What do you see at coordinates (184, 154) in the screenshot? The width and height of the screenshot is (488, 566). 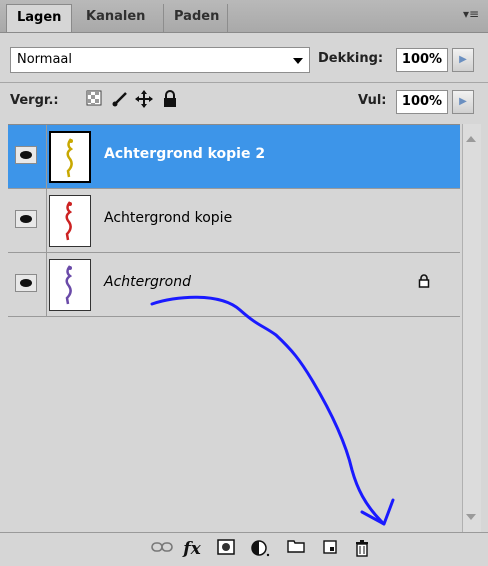 I see `layer-name: Achtergrond kopie 2` at bounding box center [184, 154].